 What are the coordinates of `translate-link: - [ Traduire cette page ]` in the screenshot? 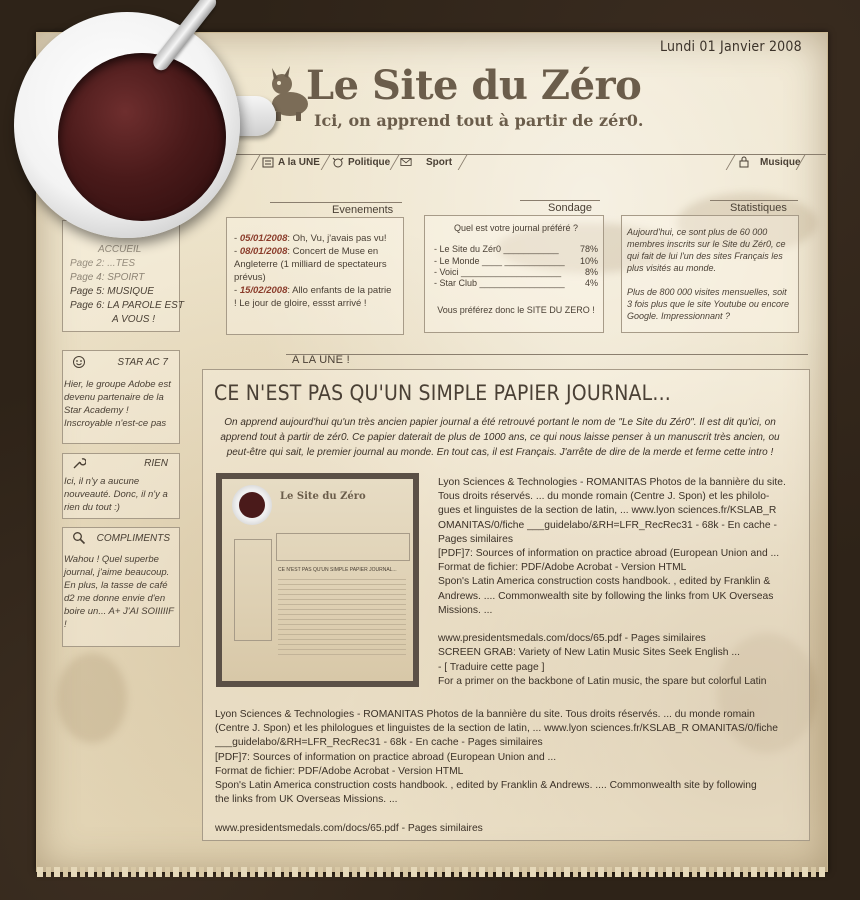 It's located at (615, 668).